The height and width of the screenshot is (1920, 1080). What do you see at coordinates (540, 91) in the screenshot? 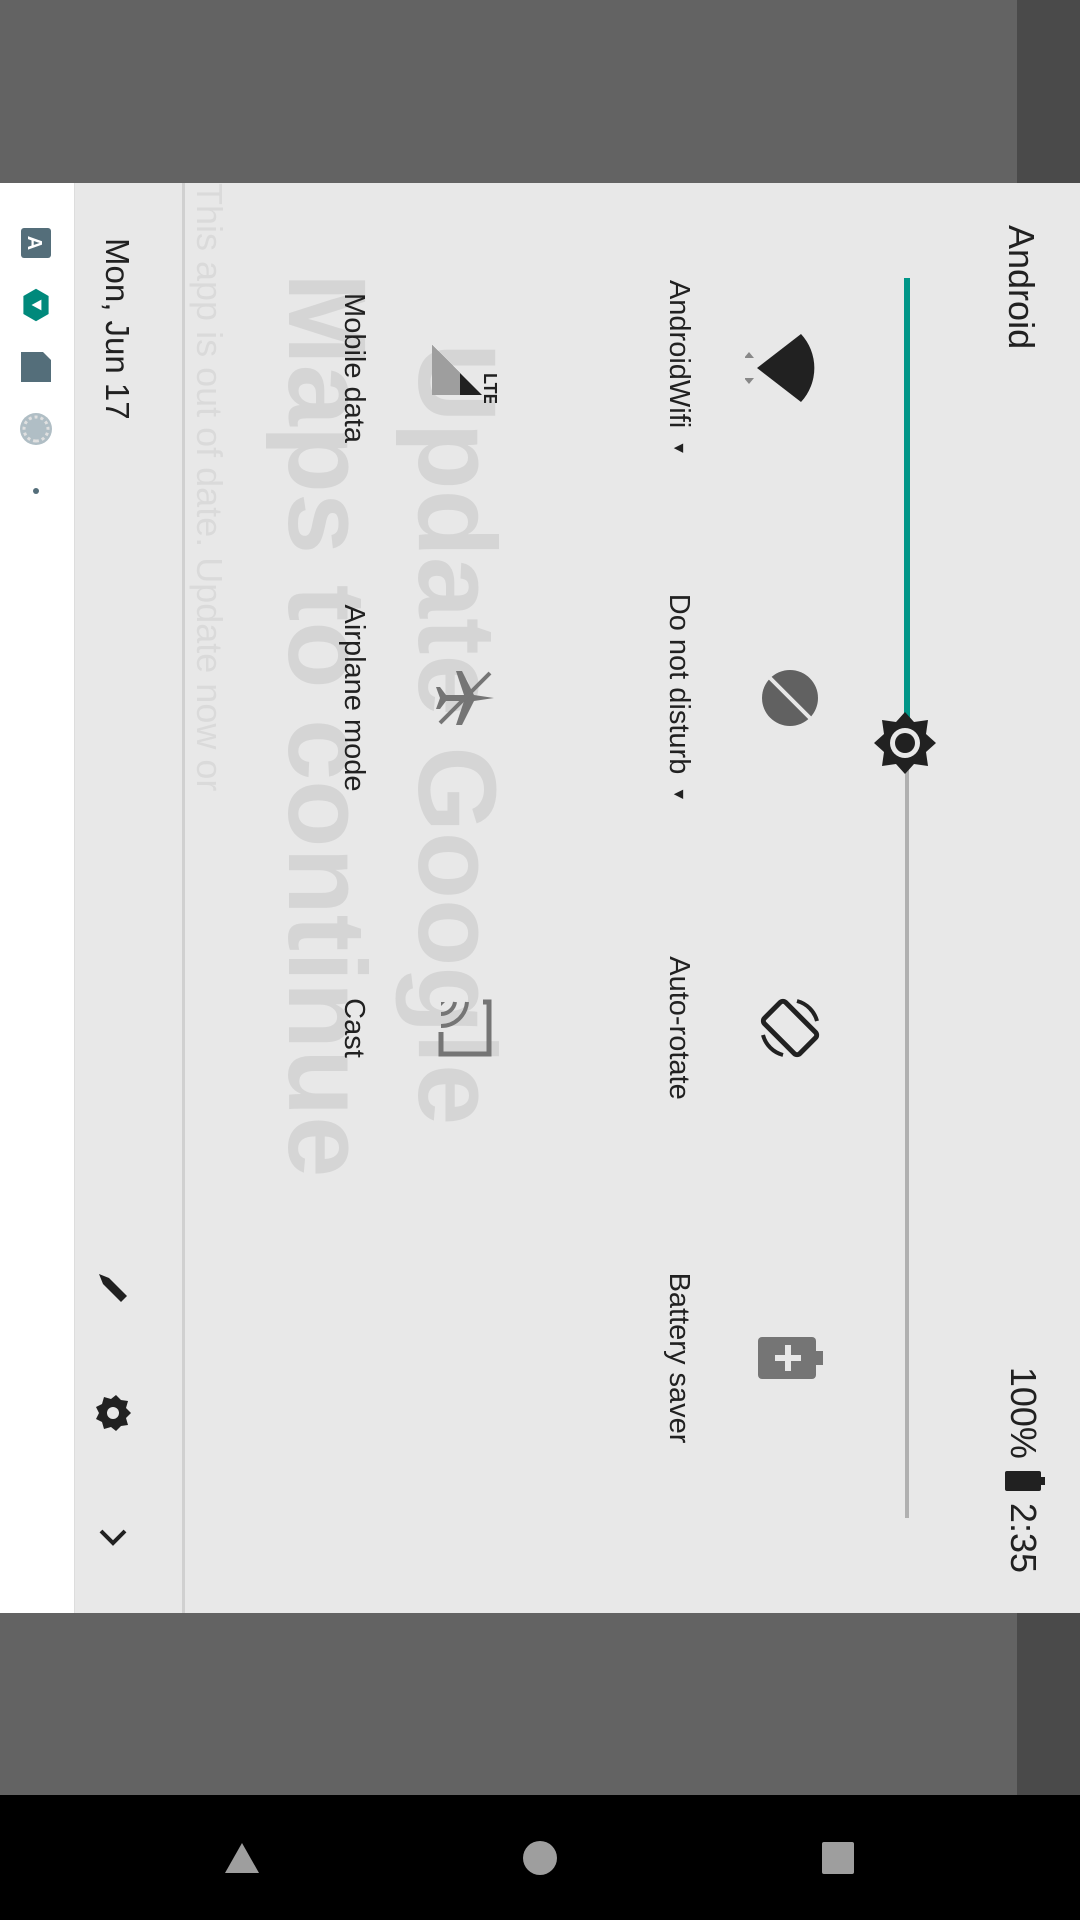
I see `scrim-top` at bounding box center [540, 91].